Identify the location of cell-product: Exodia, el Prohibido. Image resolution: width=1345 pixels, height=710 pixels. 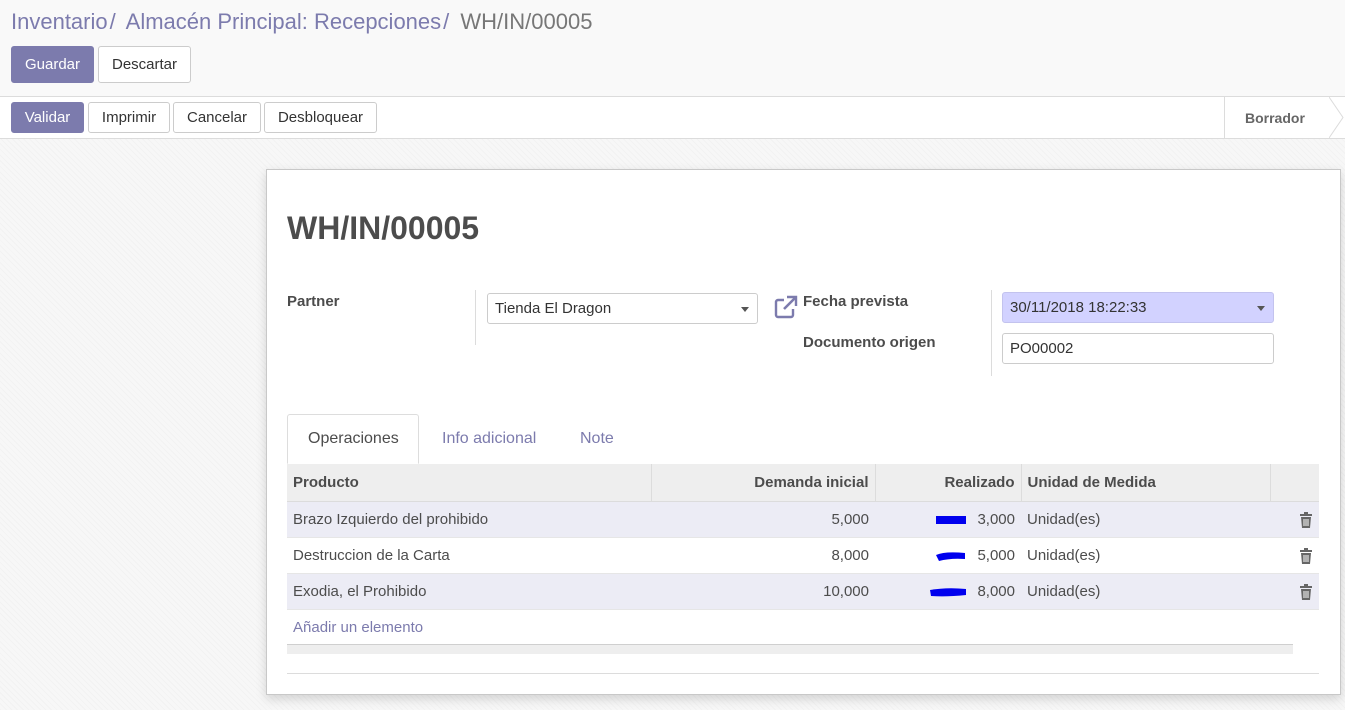
(469, 591).